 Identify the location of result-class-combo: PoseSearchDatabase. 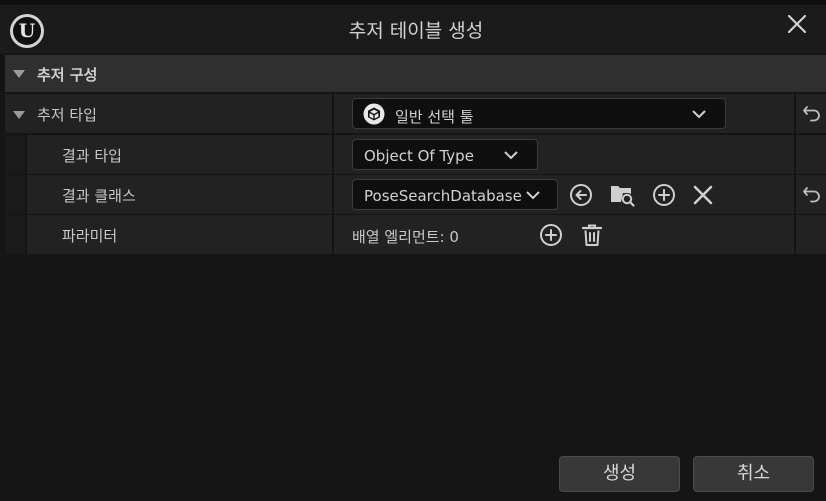
(455, 194).